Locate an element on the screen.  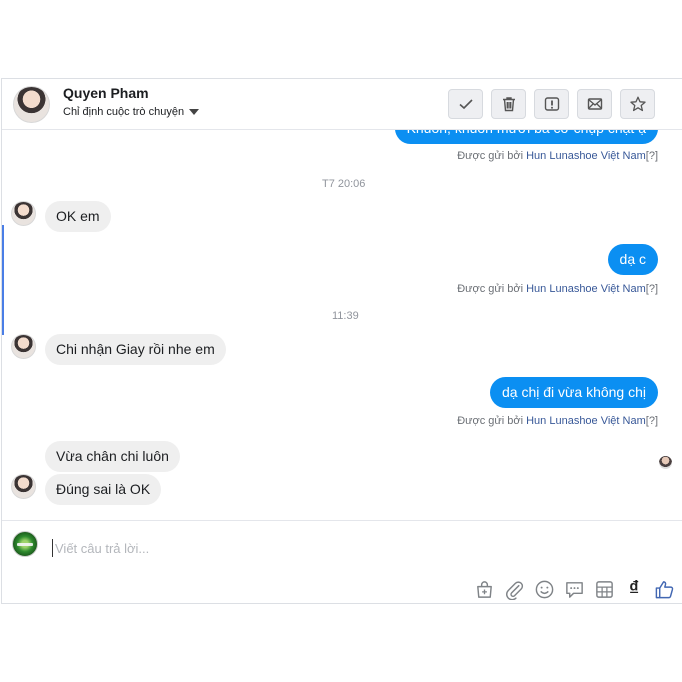
incoming-message: Vừa chân chi luôn is located at coordinates (112, 456).